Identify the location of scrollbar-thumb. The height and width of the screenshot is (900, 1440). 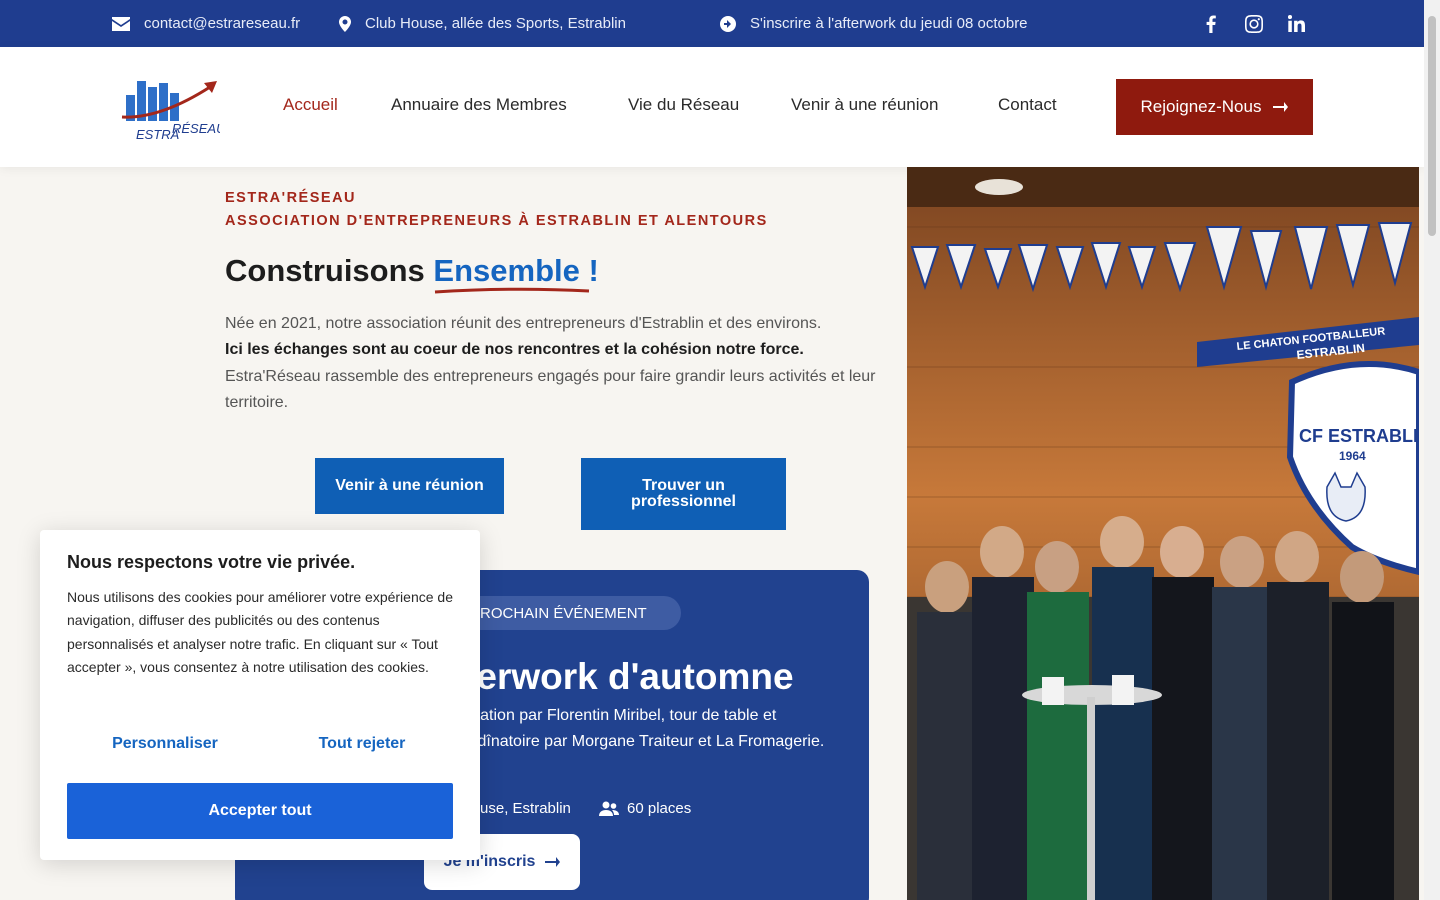
(1432, 126).